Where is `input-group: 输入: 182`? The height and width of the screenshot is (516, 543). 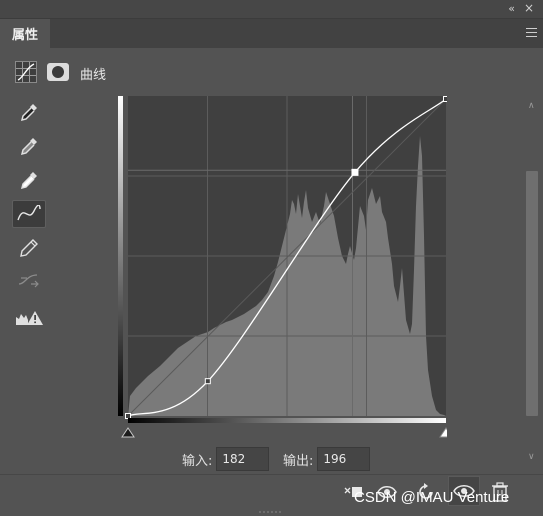 input-group: 输入: 182 is located at coordinates (226, 459).